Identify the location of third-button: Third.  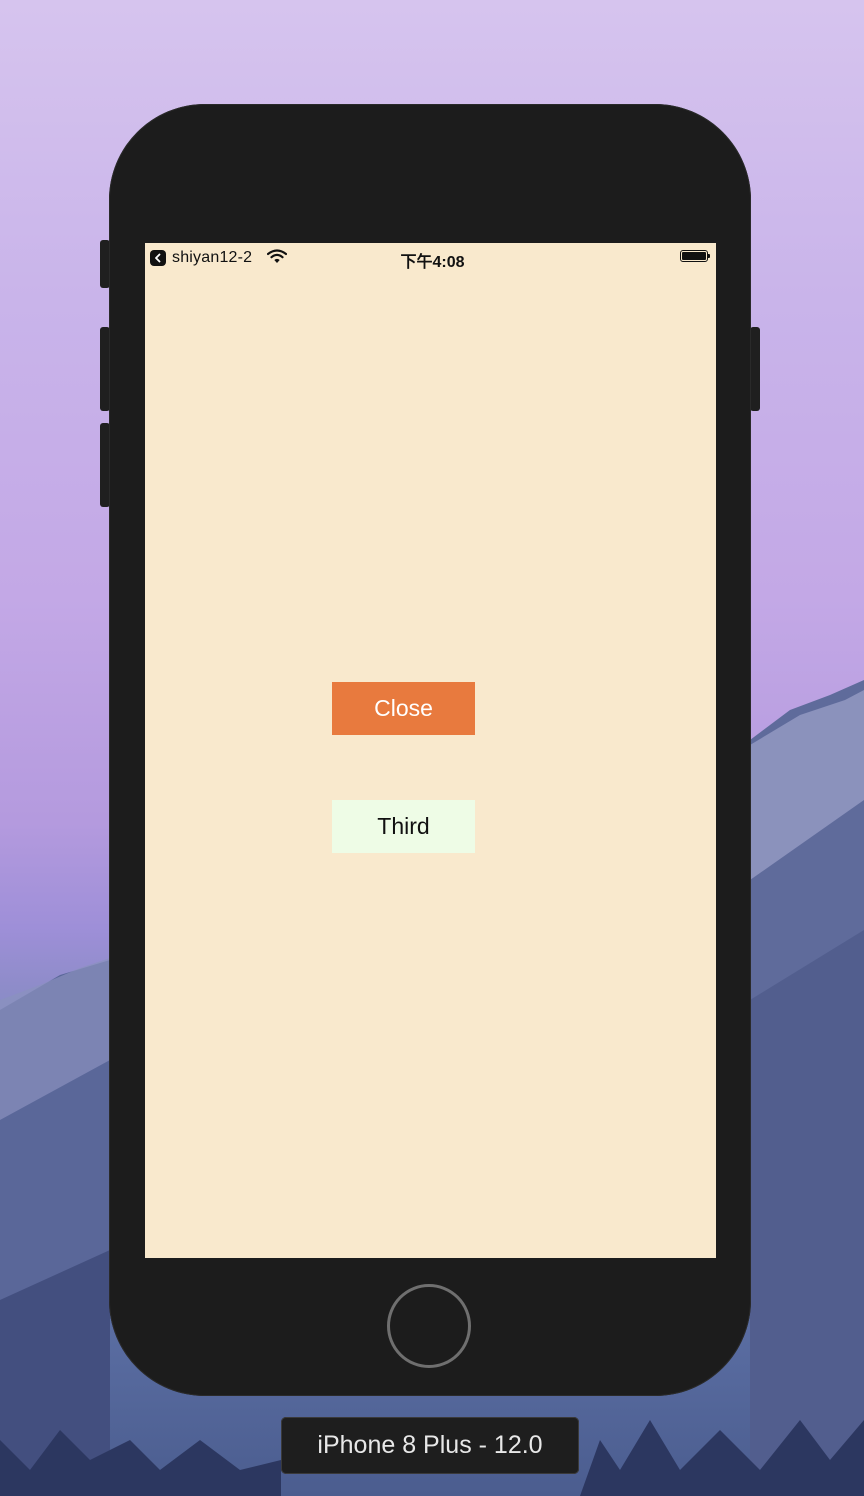
(403, 826).